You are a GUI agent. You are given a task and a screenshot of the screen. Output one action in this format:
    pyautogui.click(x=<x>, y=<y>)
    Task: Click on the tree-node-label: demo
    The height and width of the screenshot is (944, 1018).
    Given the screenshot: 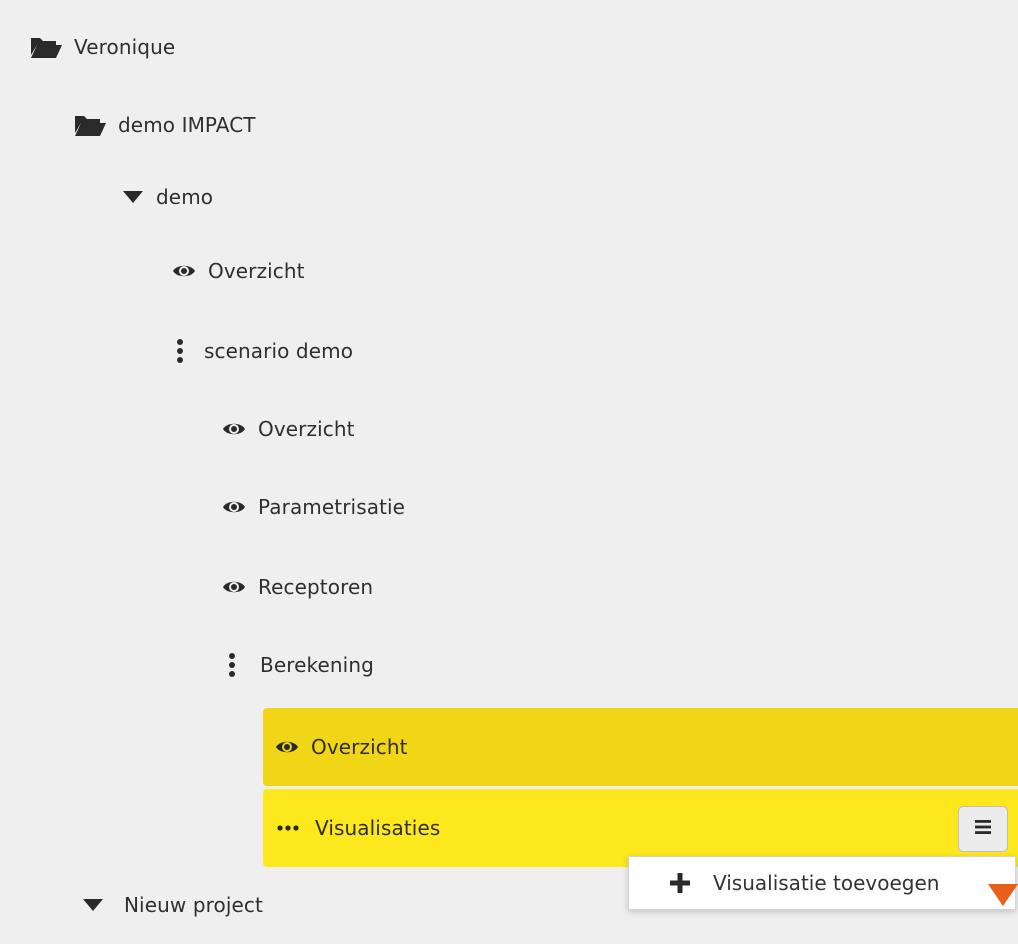 What is the action you would take?
    pyautogui.click(x=185, y=197)
    